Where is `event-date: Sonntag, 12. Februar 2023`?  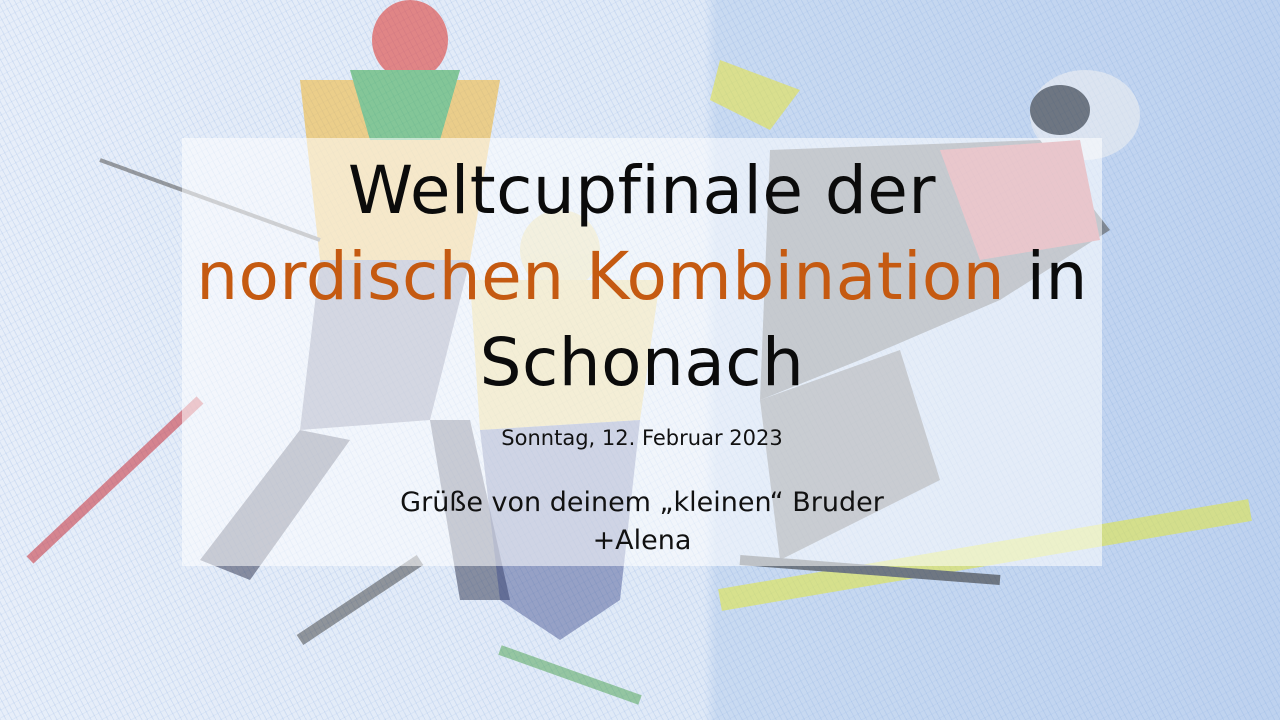 event-date: Sonntag, 12. Februar 2023 is located at coordinates (642, 438).